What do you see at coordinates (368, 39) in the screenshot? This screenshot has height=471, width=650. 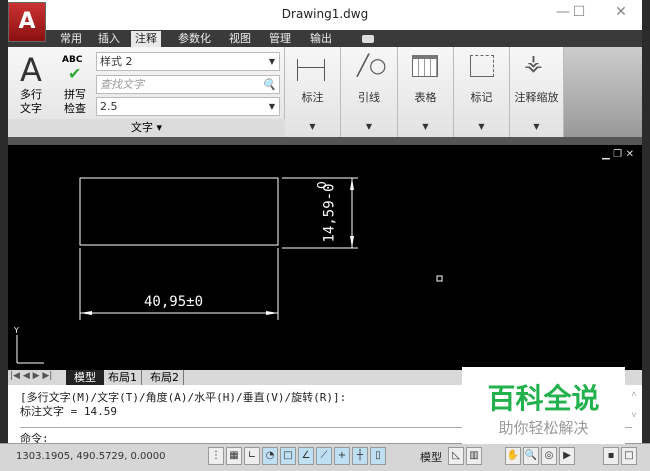 I see `ribbon-minimize-icon` at bounding box center [368, 39].